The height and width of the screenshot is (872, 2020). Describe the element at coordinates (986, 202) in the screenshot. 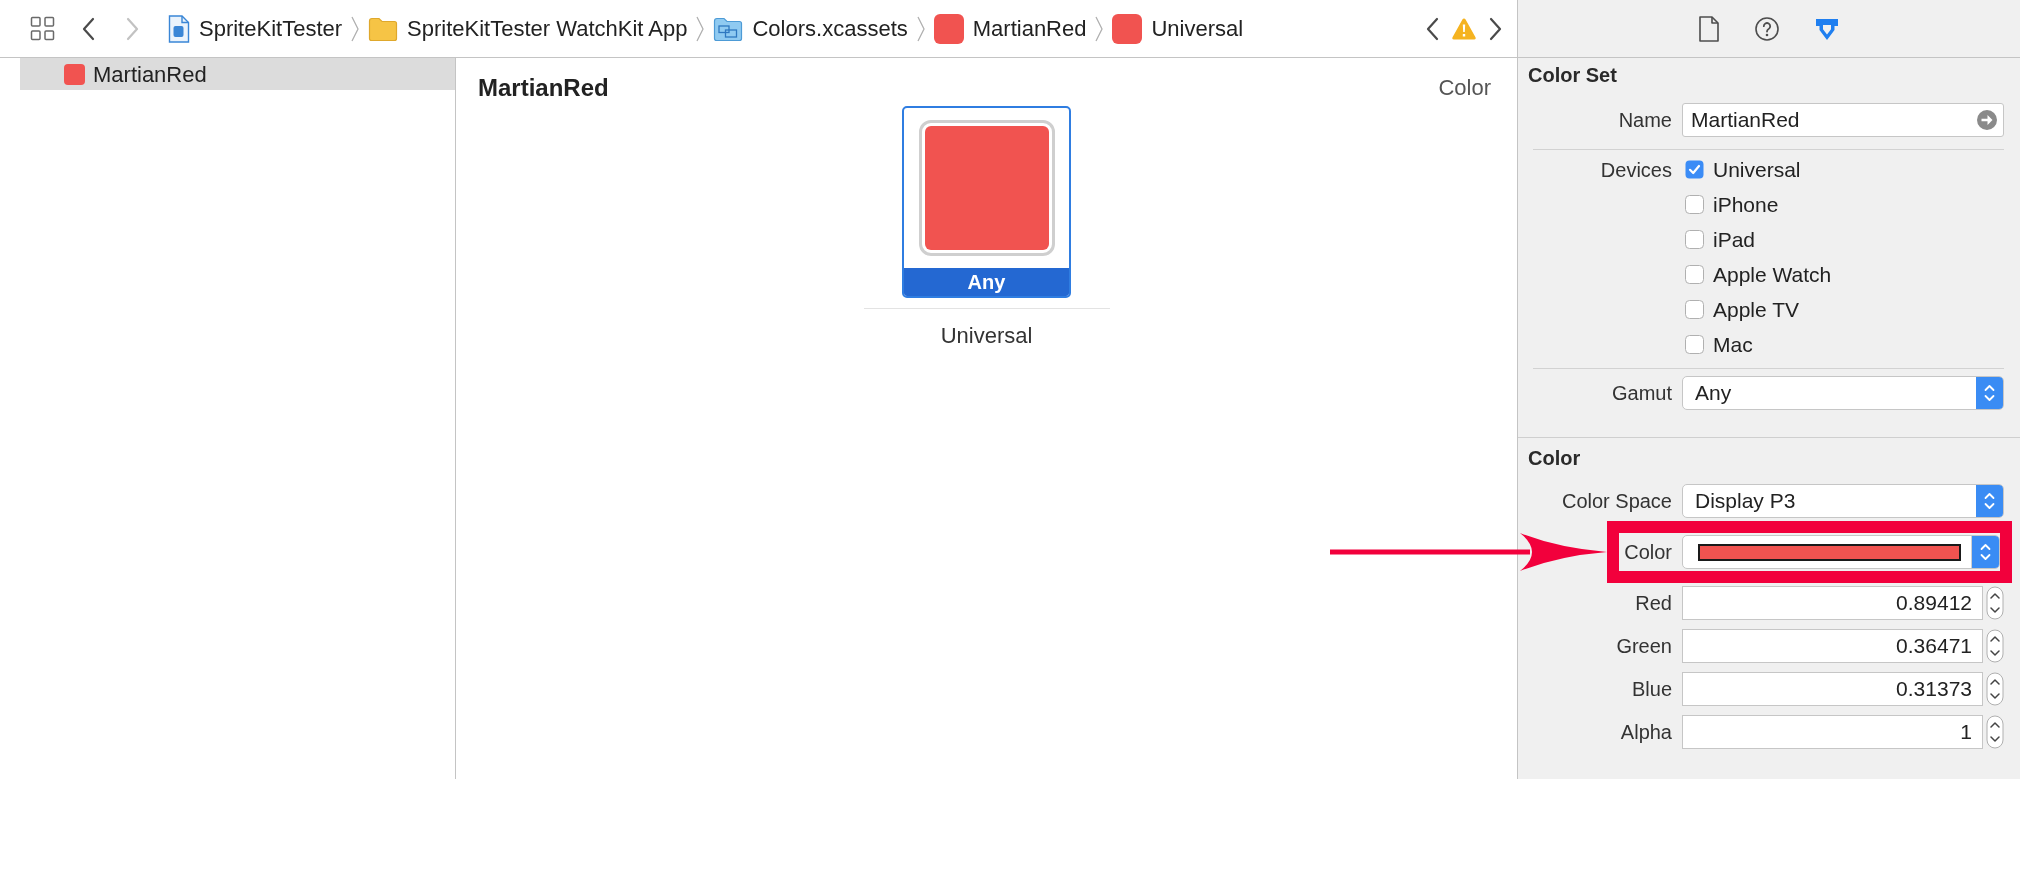

I see `color-slot: Any` at that location.